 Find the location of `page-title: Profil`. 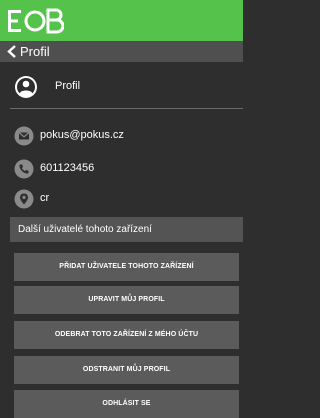

page-title: Profil is located at coordinates (35, 51).